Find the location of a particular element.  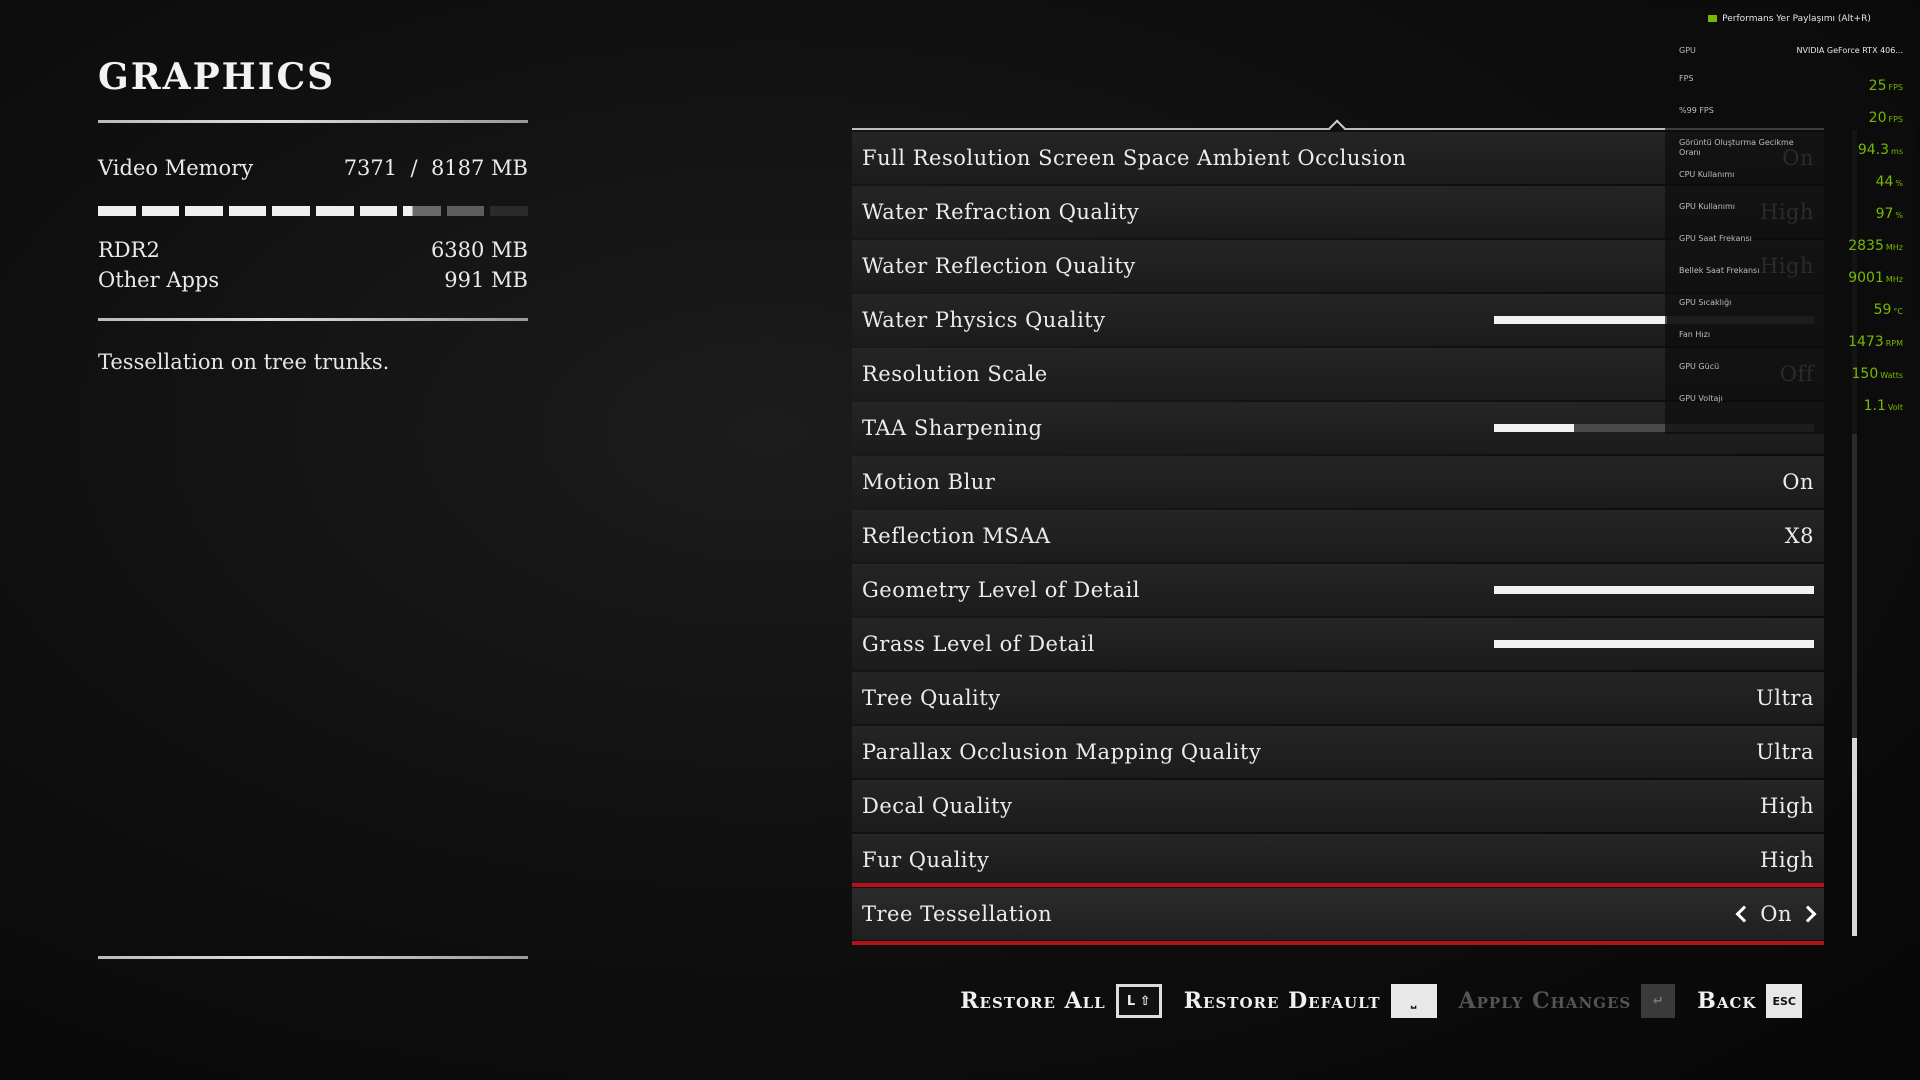

apply-changes-button: Apply Changes ↵ is located at coordinates (1567, 1001).